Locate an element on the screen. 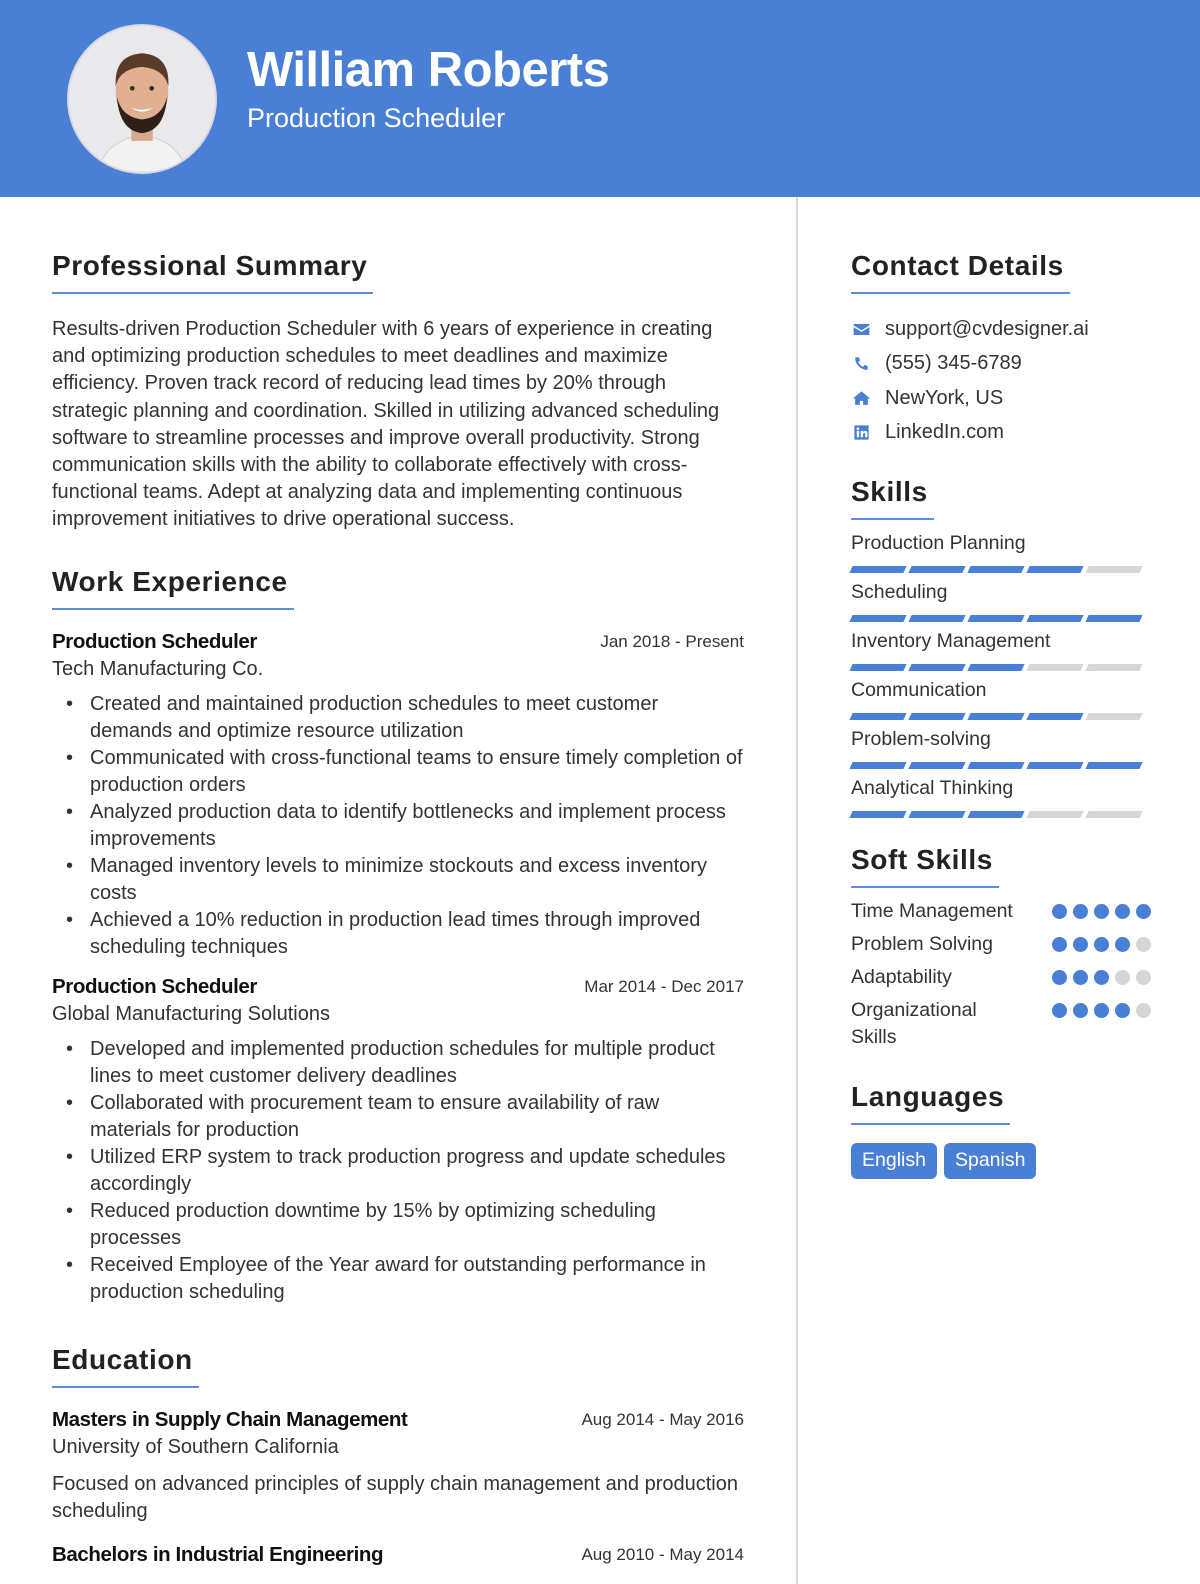 The width and height of the screenshot is (1200, 1584). contact-item: LinkedIn.com is located at coordinates (1001, 433).